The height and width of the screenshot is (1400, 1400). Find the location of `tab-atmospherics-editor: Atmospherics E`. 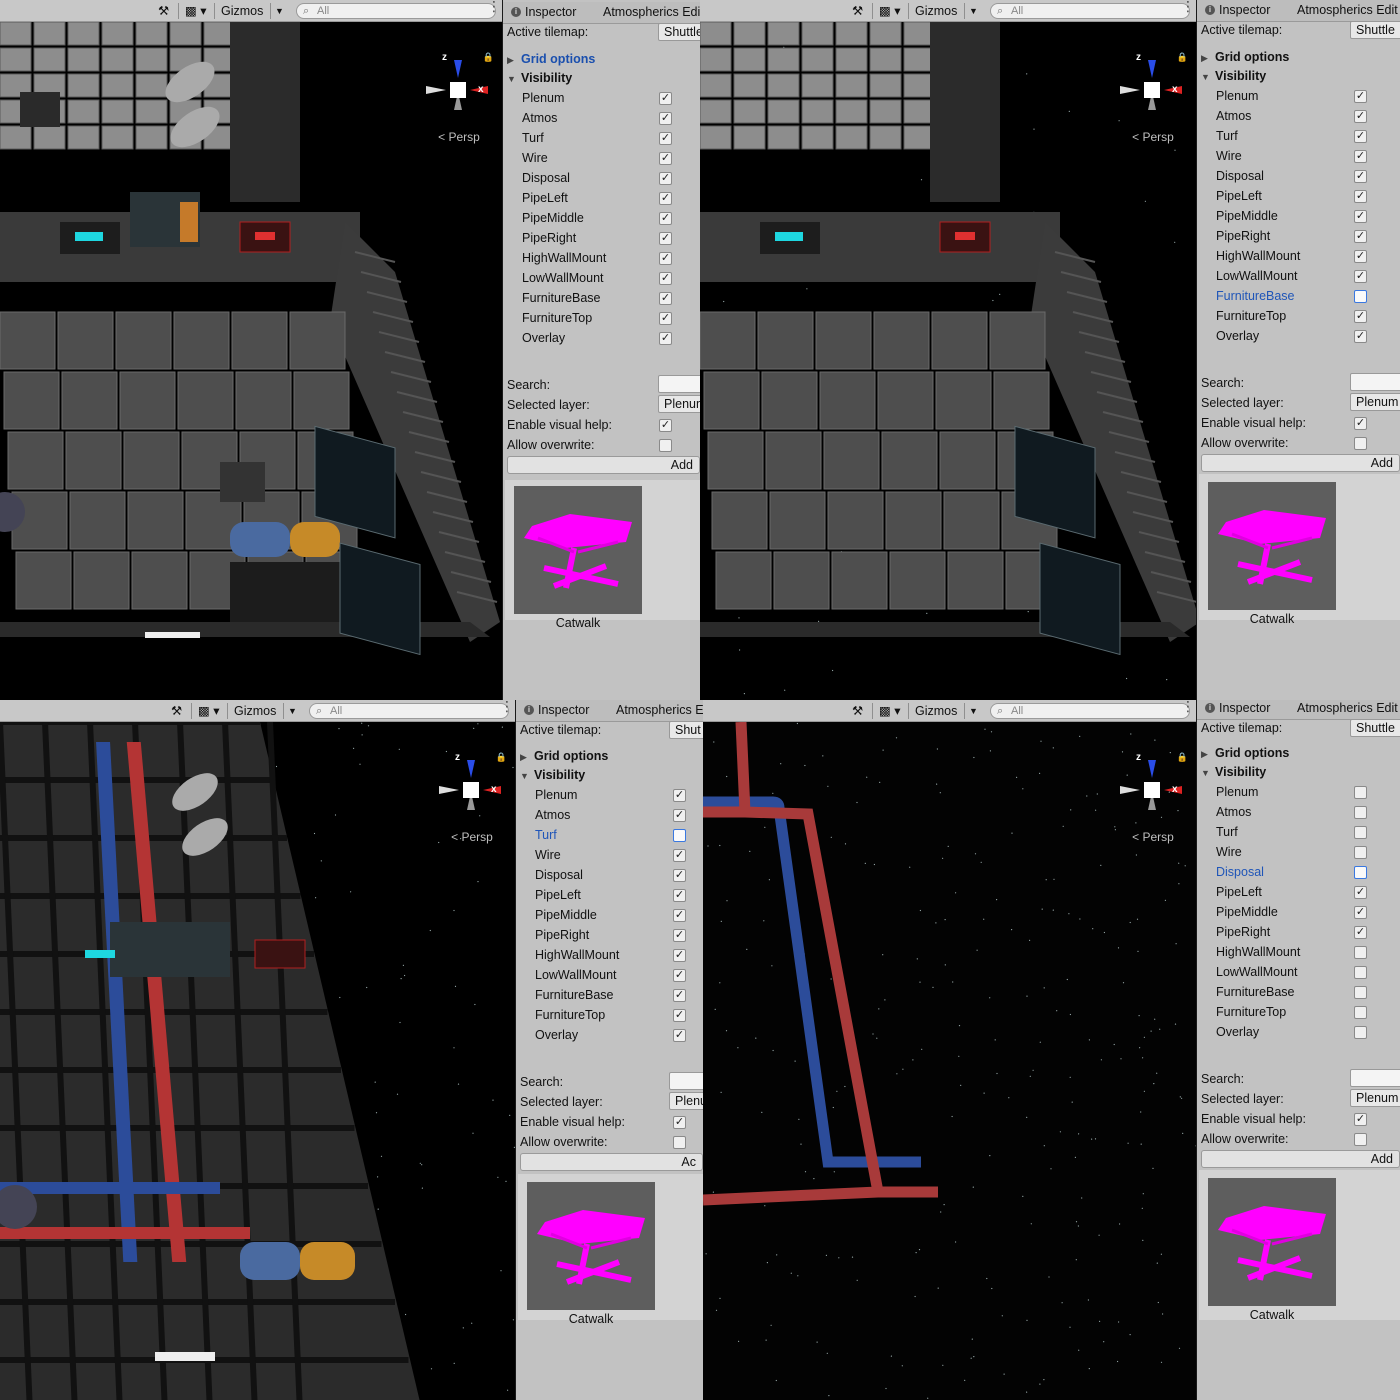

tab-atmospherics-editor: Atmospherics E is located at coordinates (659, 710).